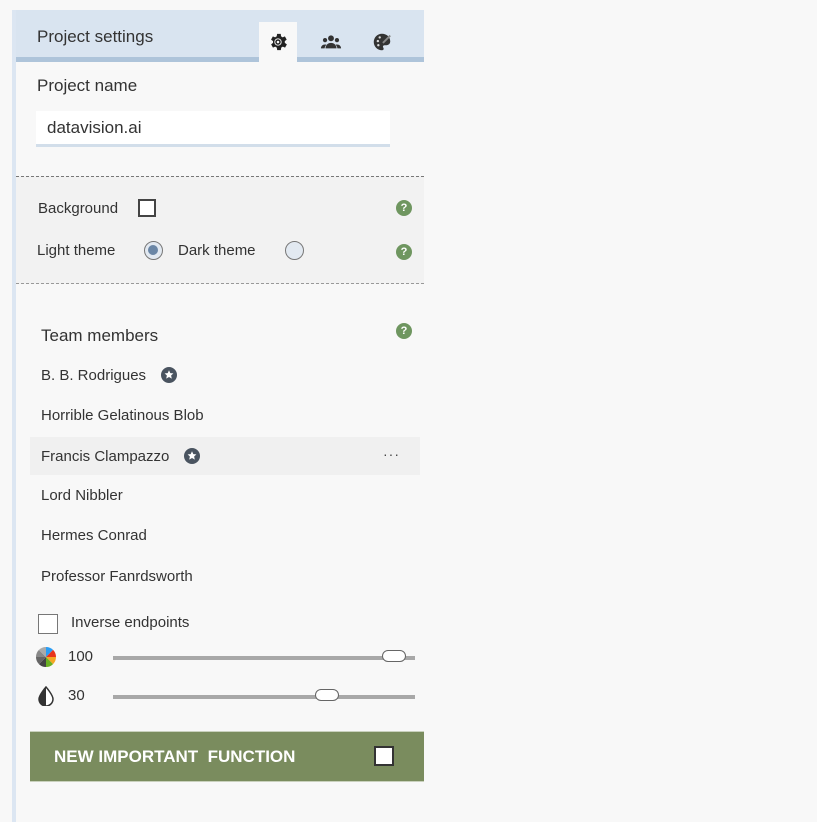 The height and width of the screenshot is (822, 817). I want to click on more-options-button: ···, so click(391, 454).